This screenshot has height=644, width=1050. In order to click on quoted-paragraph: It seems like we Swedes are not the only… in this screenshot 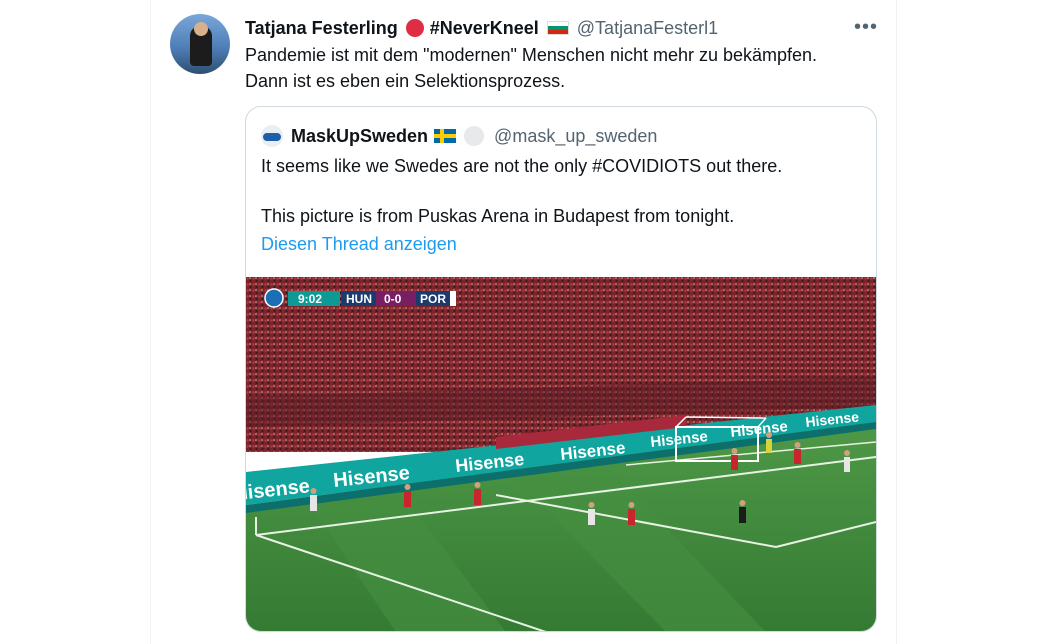, I will do `click(522, 166)`.